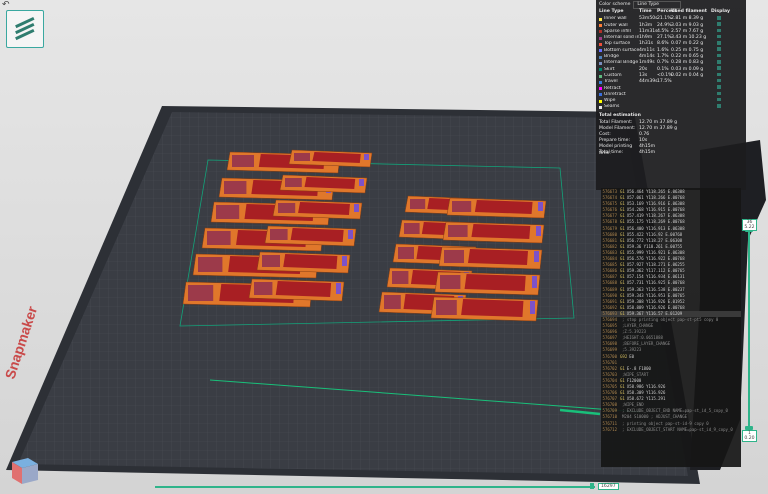 The height and width of the screenshot is (494, 768). Describe the element at coordinates (609, 429) in the screenshot. I see `gcode-line-number: 576712` at that location.